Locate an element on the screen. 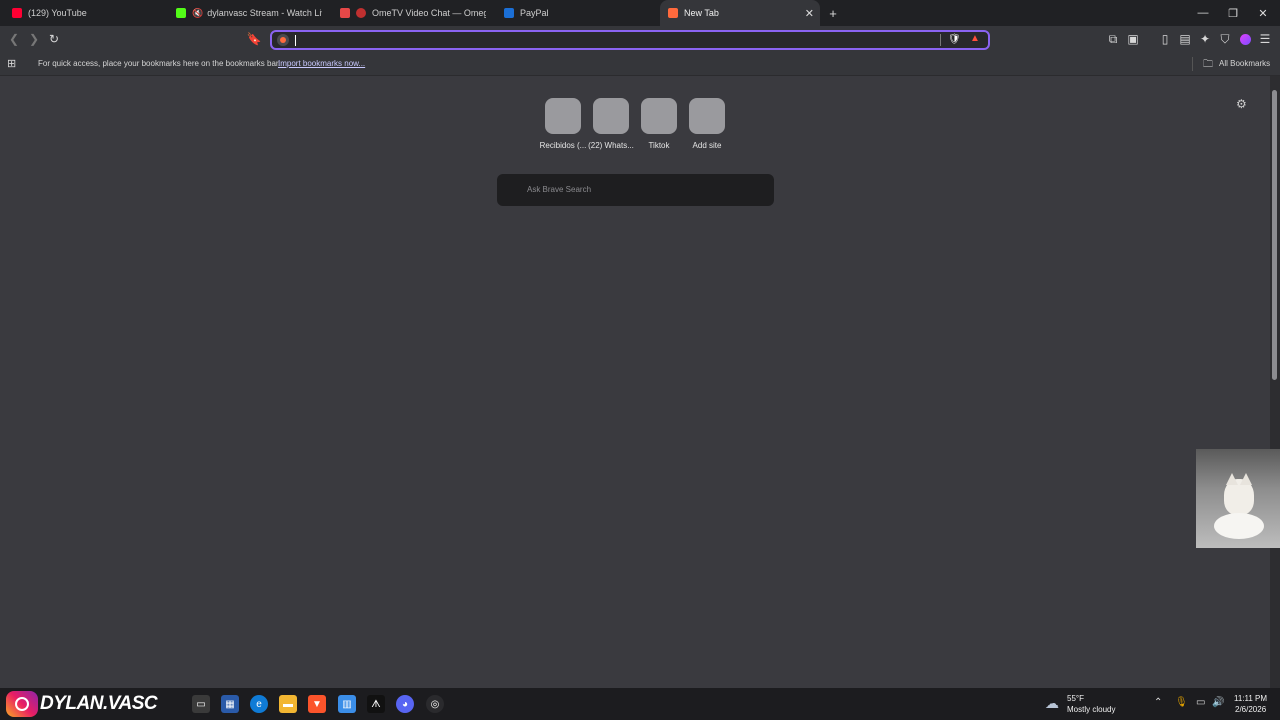 Image resolution: width=1280 pixels, height=720 pixels. site-label: Tiktok is located at coordinates (659, 145).